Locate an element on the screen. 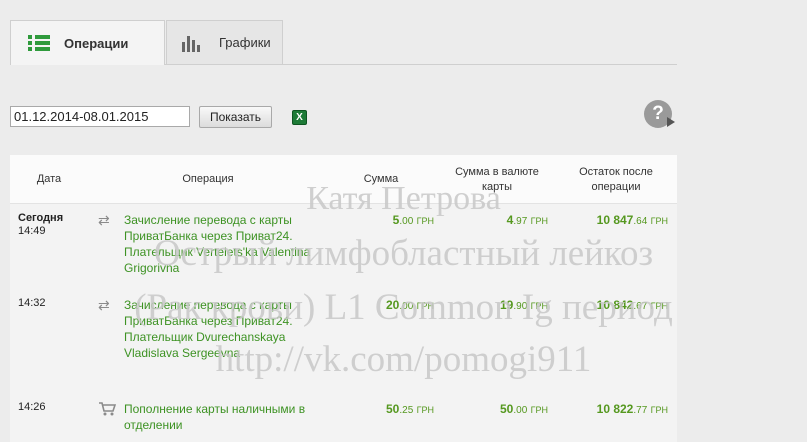 This screenshot has width=807, height=442. row-sum: 50.25 ГРН is located at coordinates (410, 409).